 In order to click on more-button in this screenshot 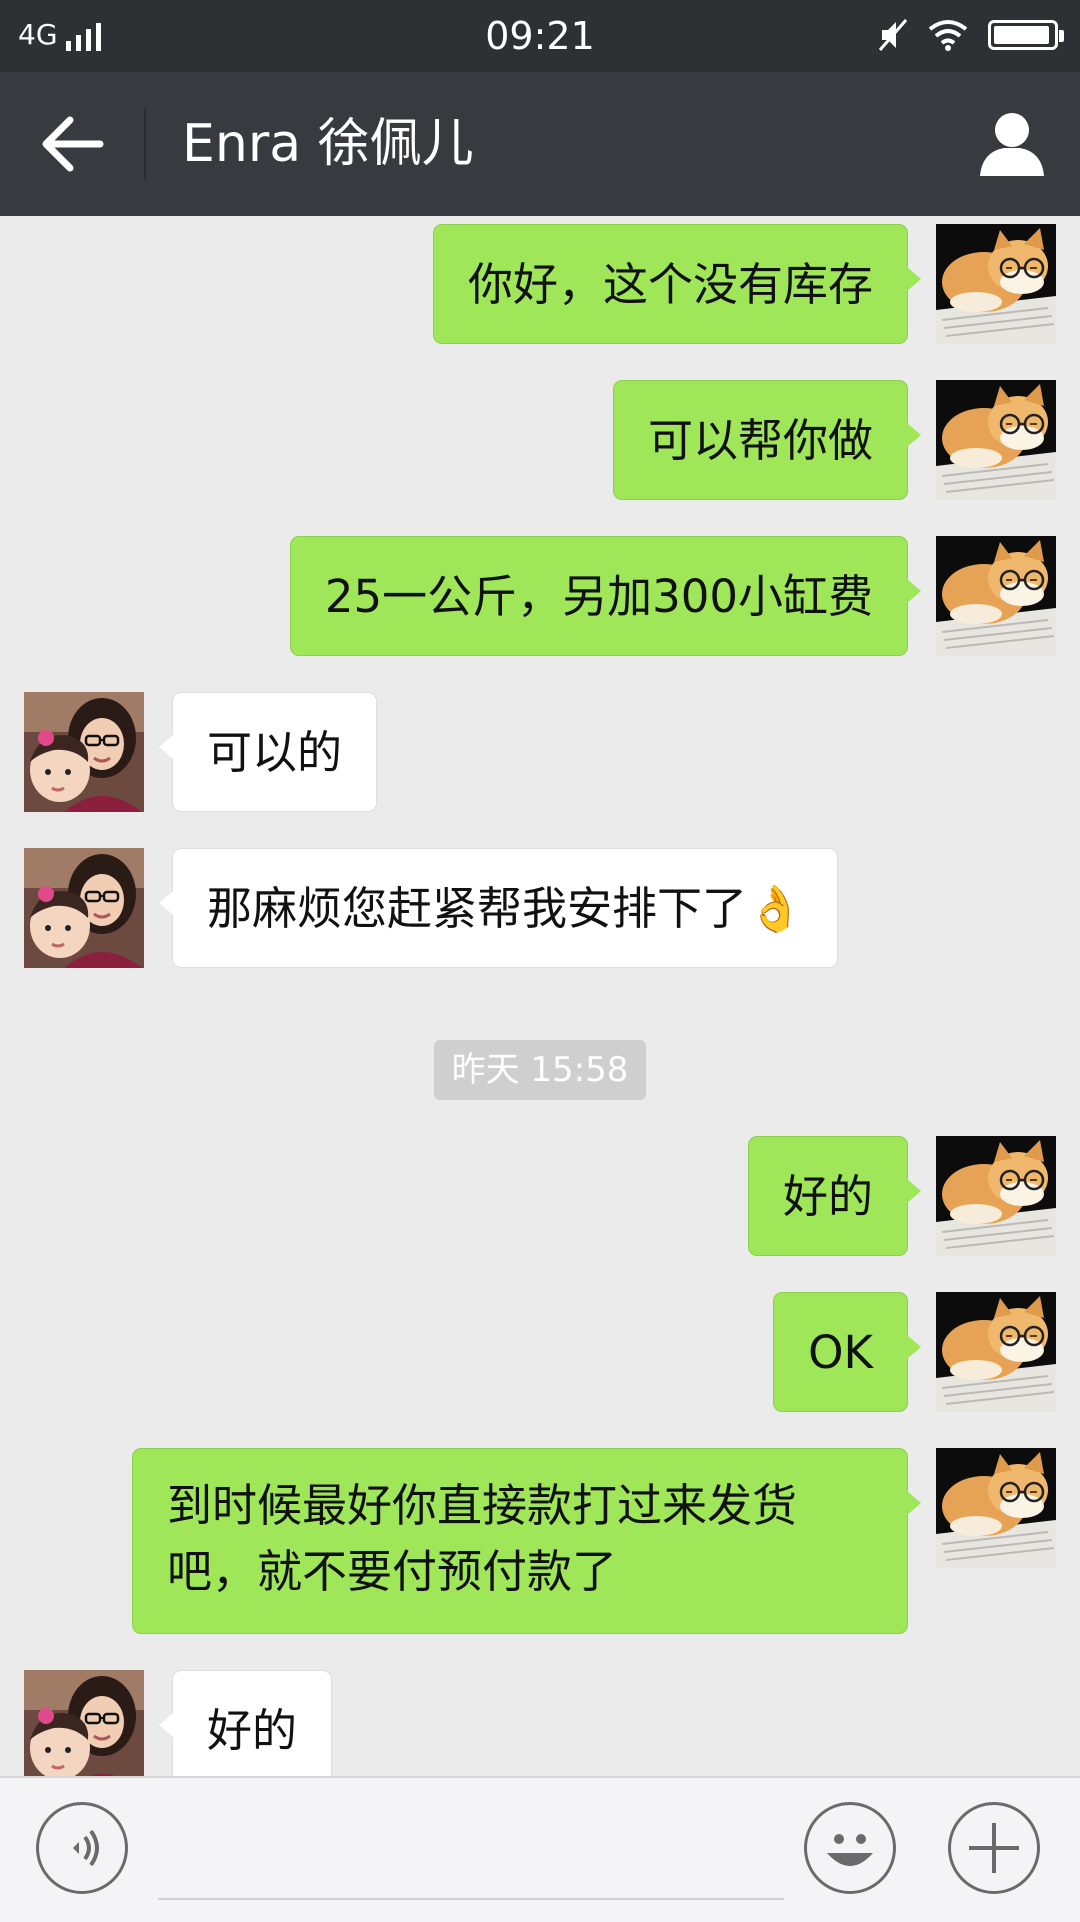, I will do `click(994, 1848)`.